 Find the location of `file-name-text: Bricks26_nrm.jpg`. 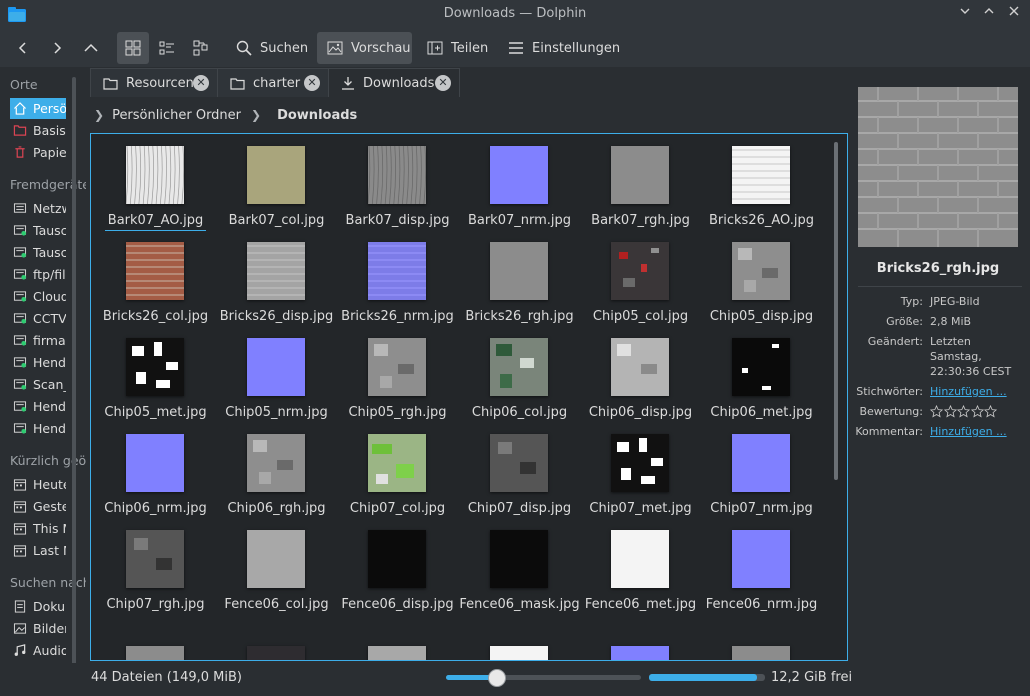

file-name-text: Bricks26_nrm.jpg is located at coordinates (397, 316).